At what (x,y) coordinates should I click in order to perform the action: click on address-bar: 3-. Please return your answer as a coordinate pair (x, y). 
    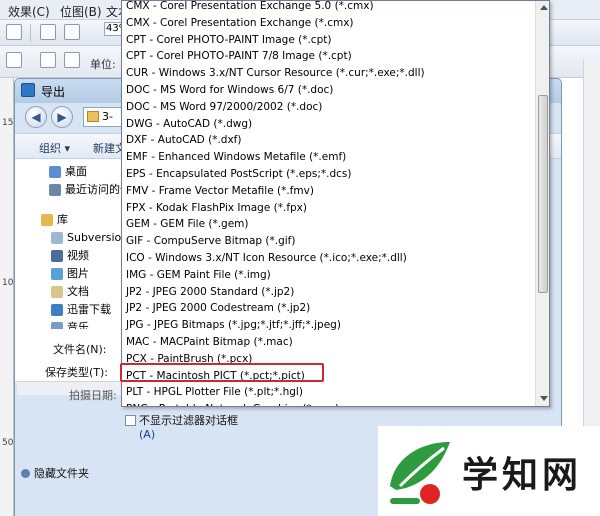
    Looking at the image, I should click on (103, 117).